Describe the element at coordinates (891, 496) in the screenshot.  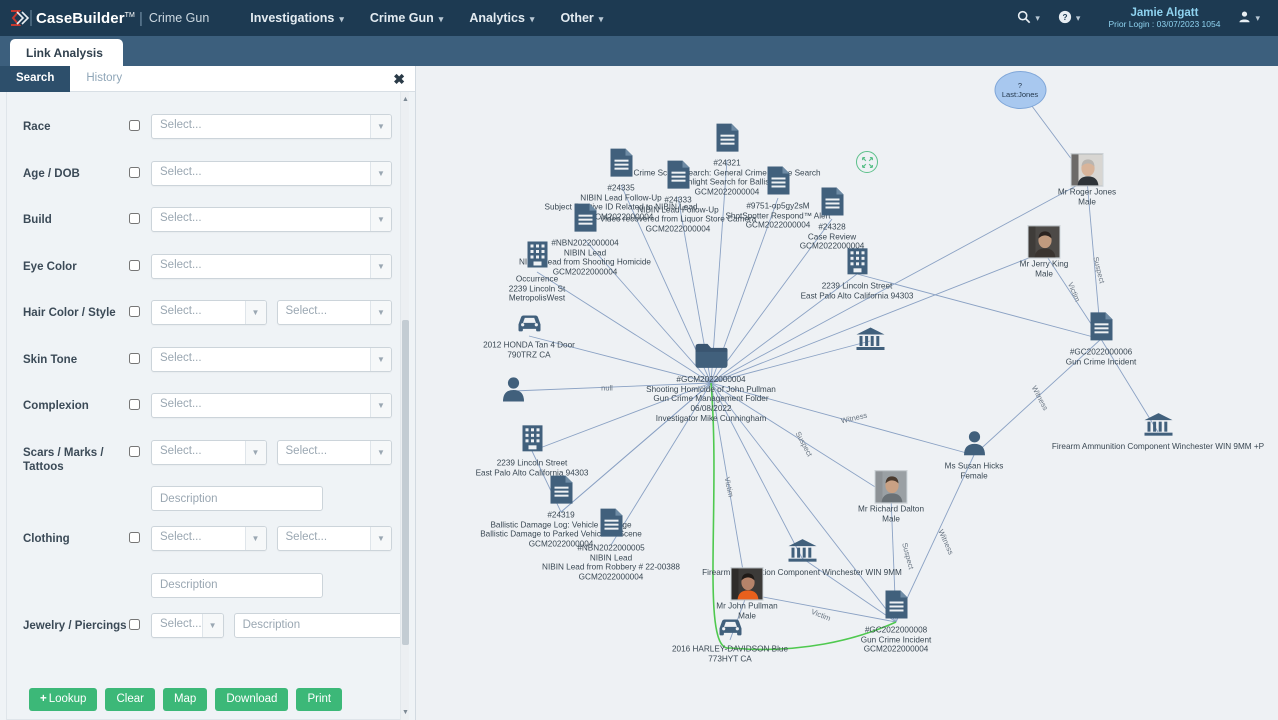
I see `graph-node-richard_dalton: Mr Richard Dalton Male` at that location.